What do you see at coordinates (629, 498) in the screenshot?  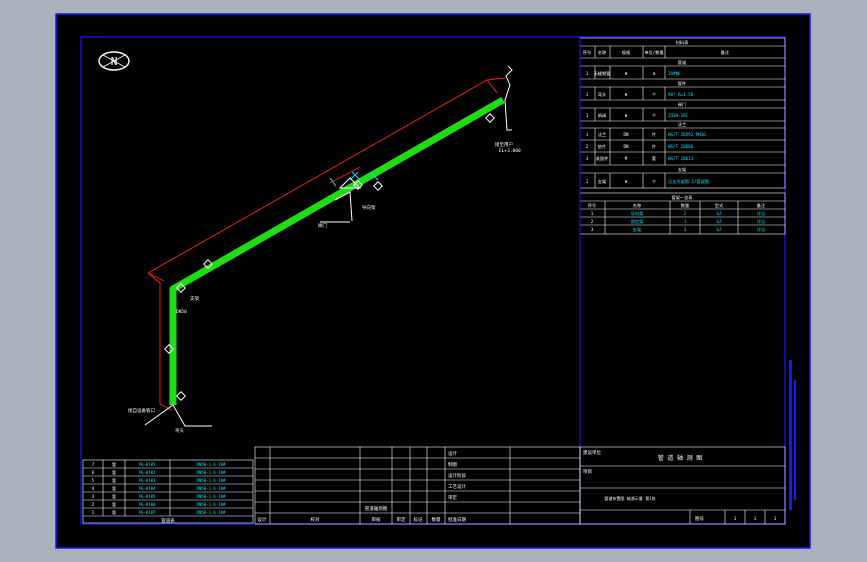 I see `drawing-subtitle: 管道布置图 轴测示意 第1张` at bounding box center [629, 498].